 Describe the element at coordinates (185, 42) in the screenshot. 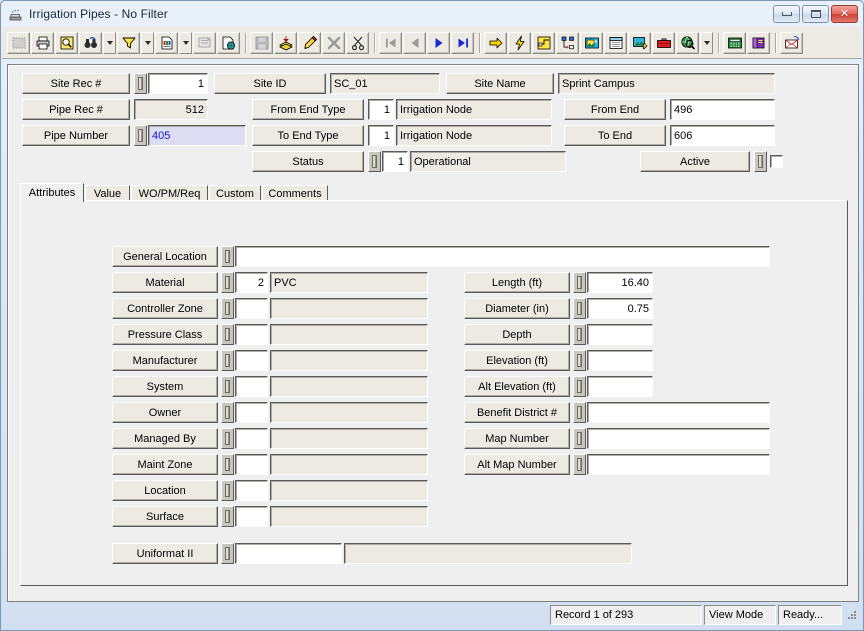

I see `report-dropdown` at that location.